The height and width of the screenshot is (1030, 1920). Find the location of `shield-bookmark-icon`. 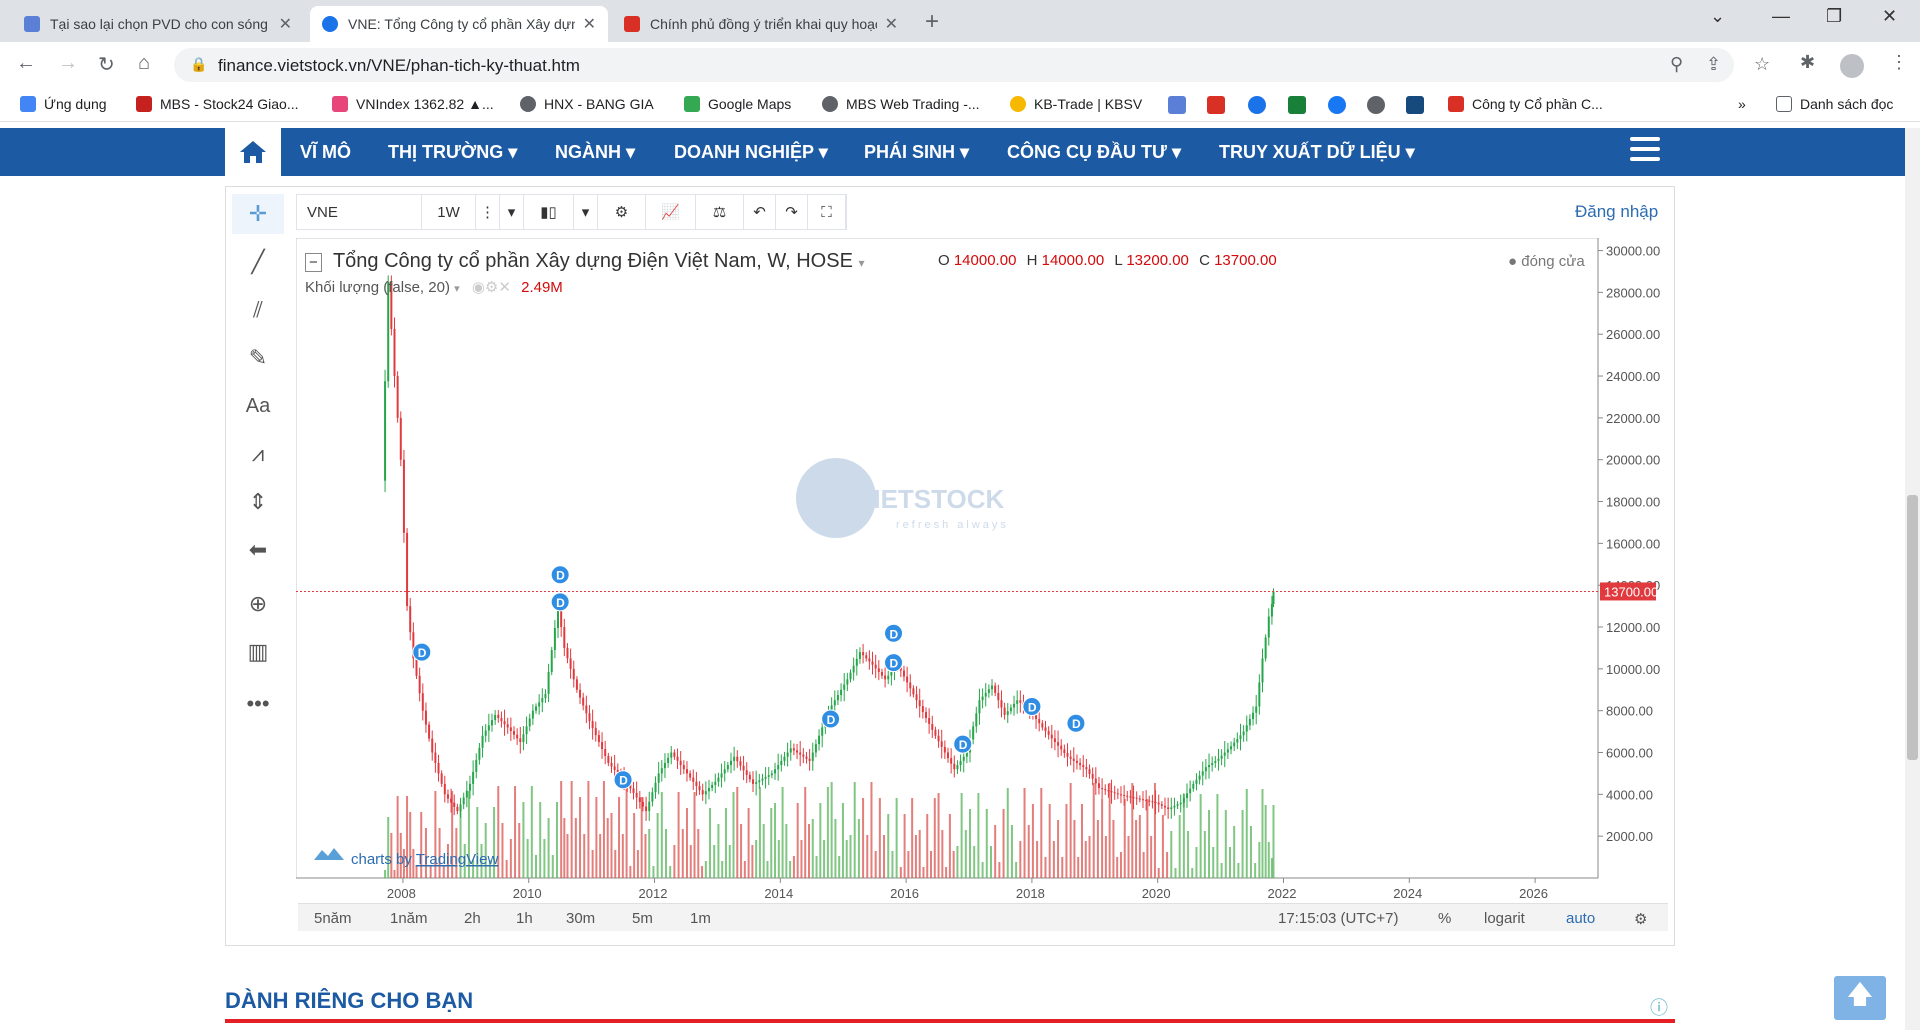

shield-bookmark-icon is located at coordinates (1297, 105).